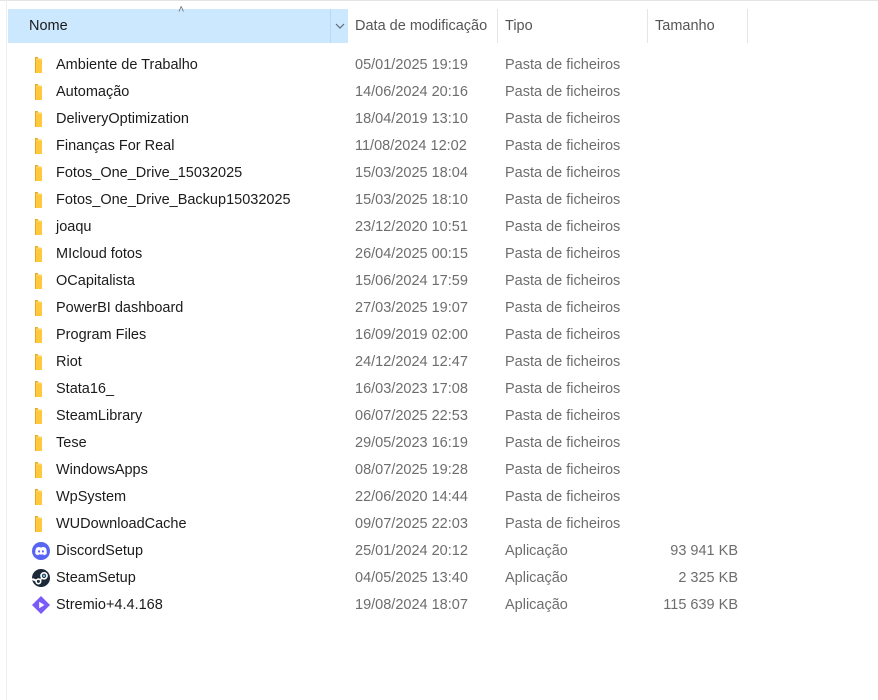  I want to click on file-date: 25/01/2024 20:12, so click(411, 551).